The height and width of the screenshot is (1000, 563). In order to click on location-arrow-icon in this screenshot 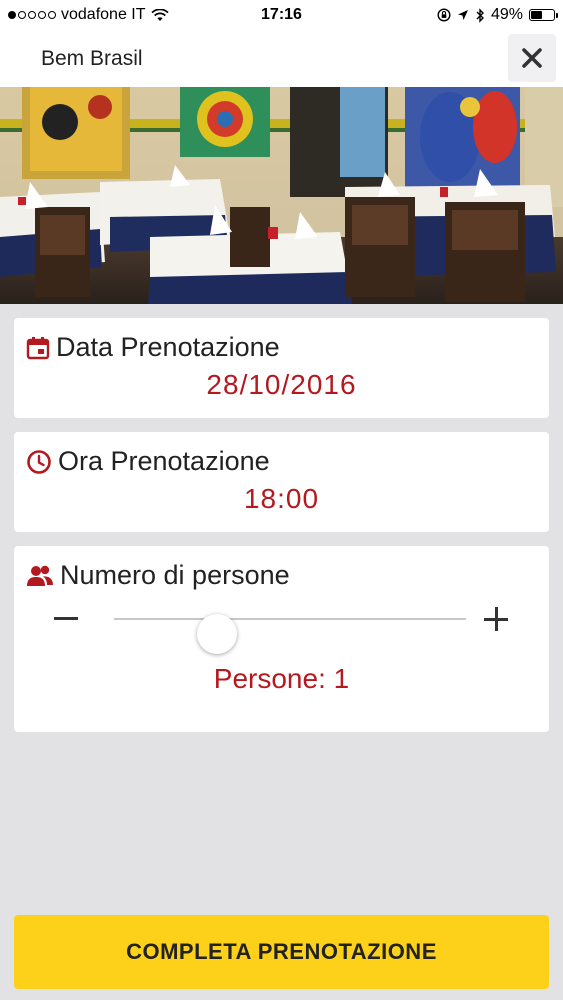, I will do `click(462, 15)`.